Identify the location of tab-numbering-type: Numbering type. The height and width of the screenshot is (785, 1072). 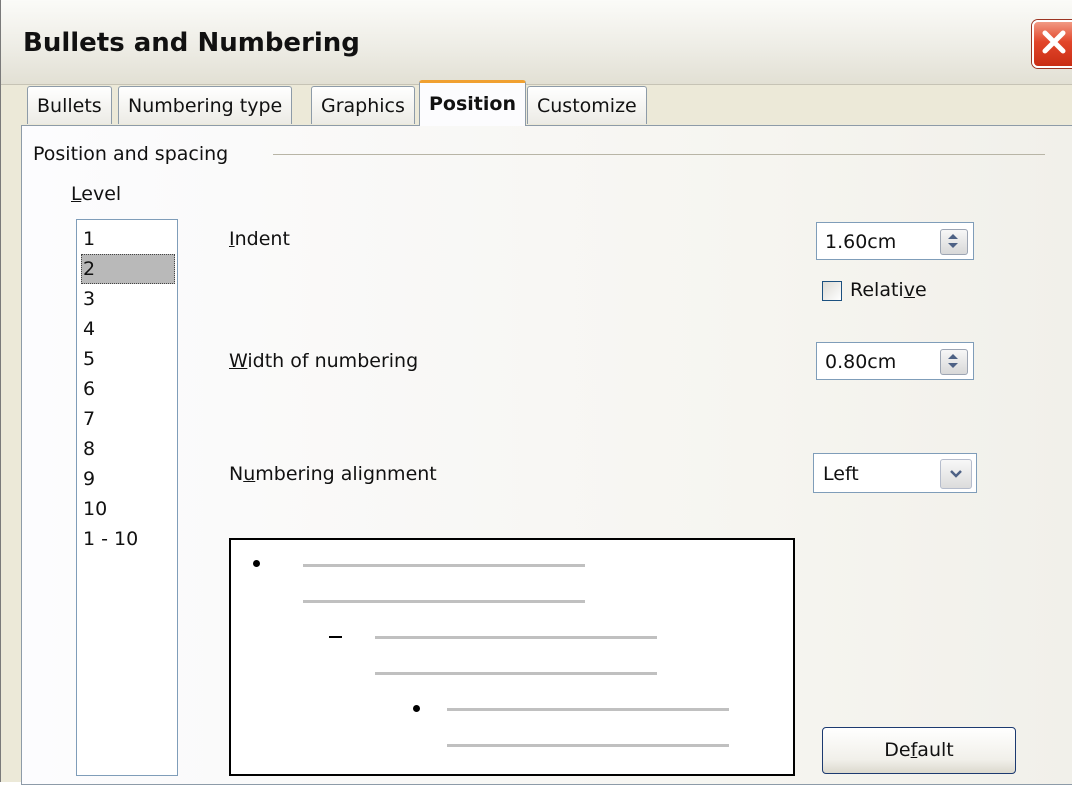
(205, 105).